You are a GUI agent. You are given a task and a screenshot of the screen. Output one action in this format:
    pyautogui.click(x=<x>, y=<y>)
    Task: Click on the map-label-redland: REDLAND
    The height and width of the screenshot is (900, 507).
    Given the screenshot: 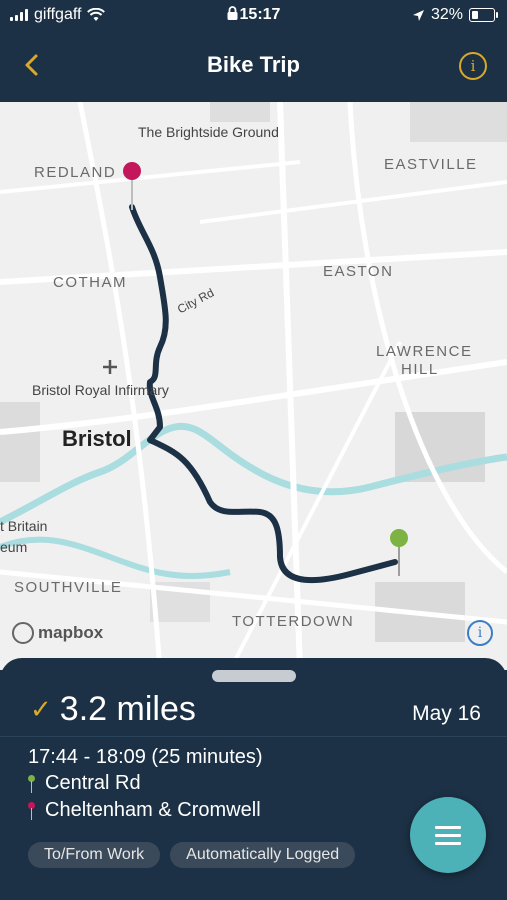 What is the action you would take?
    pyautogui.click(x=75, y=172)
    